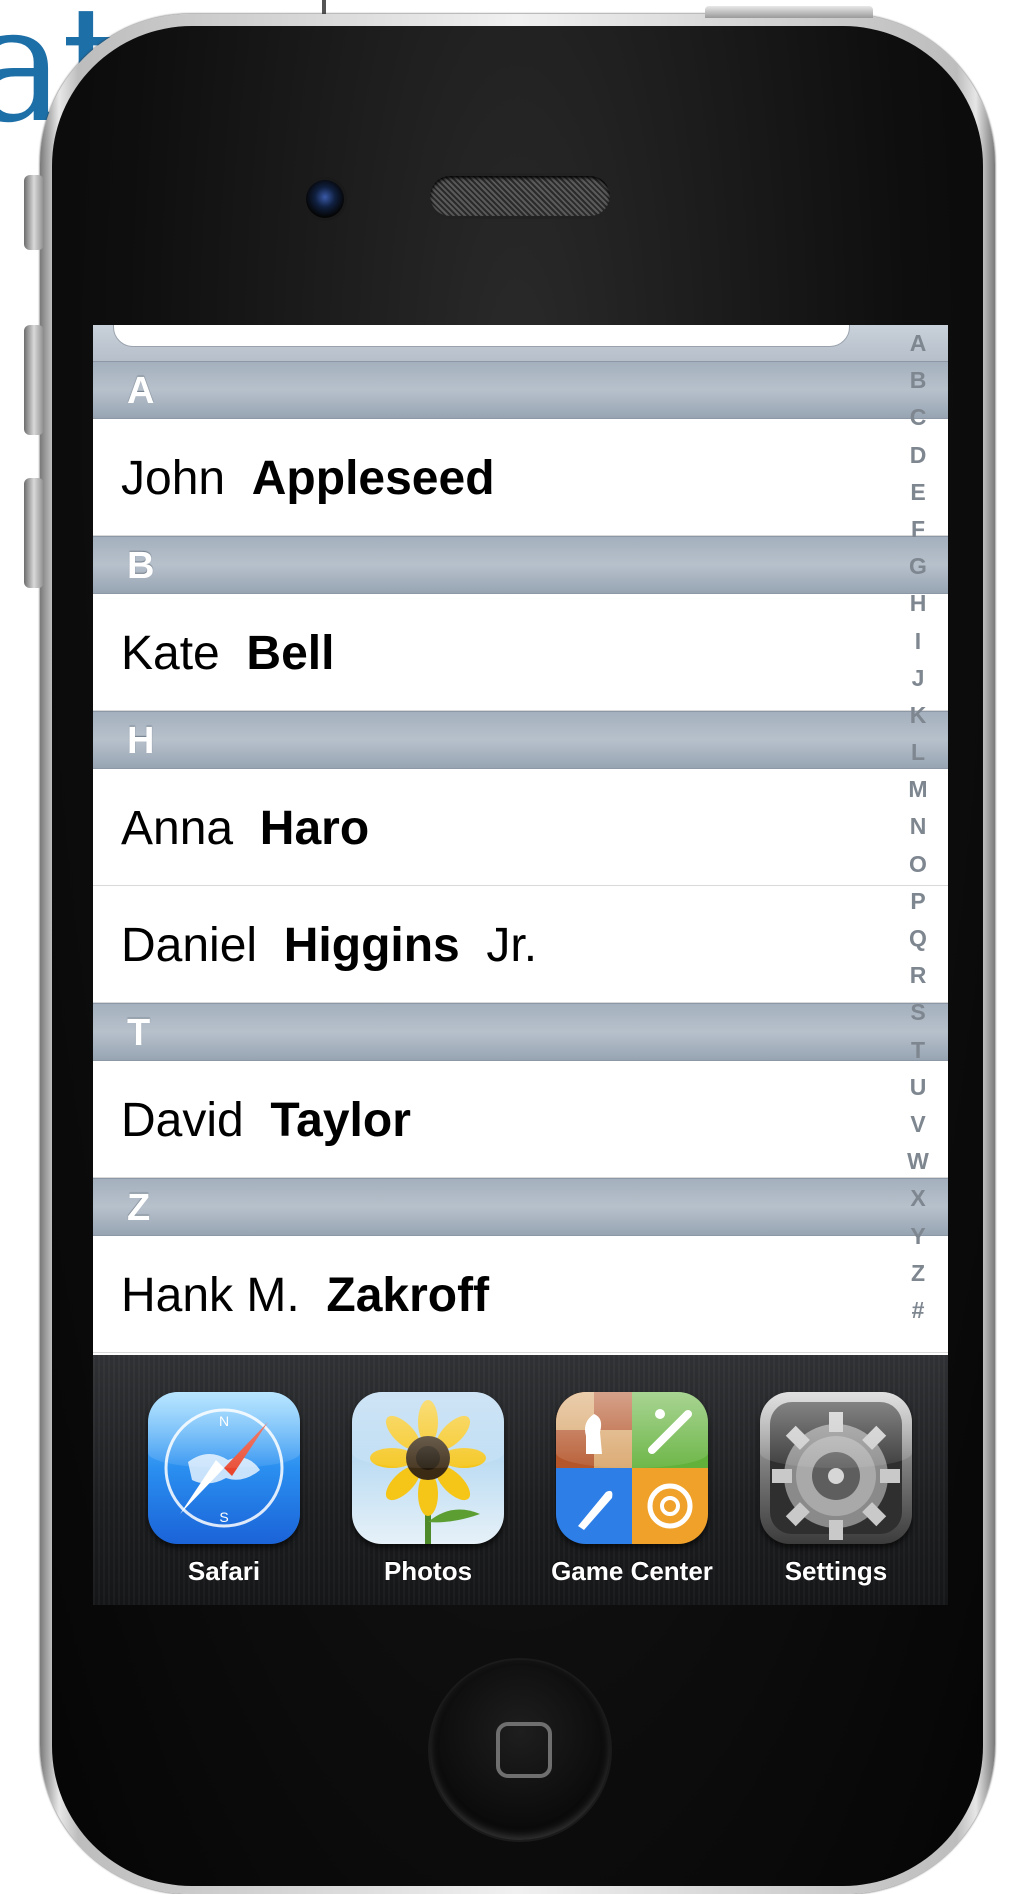 The image size is (1010, 1894). I want to click on section-letter: B, so click(141, 566).